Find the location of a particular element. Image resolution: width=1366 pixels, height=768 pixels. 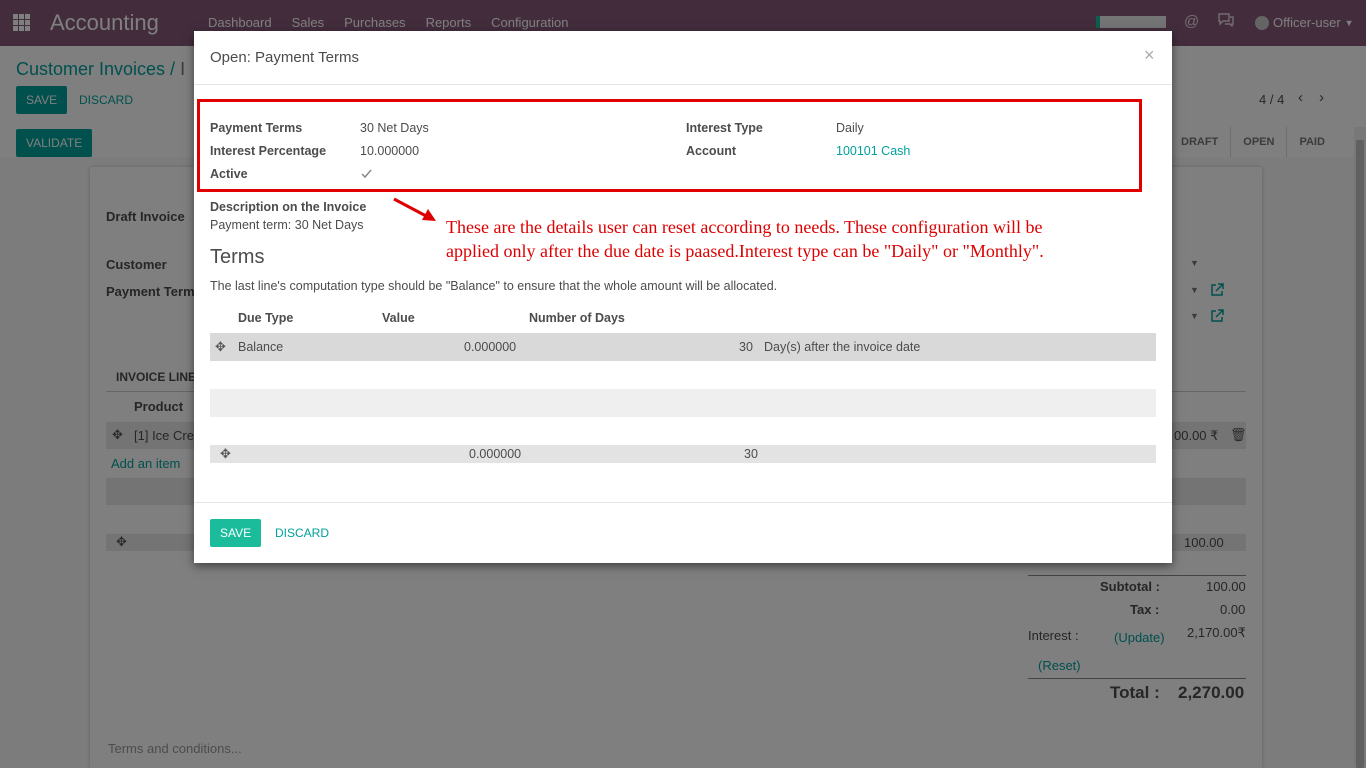

column-value: Value is located at coordinates (398, 318).